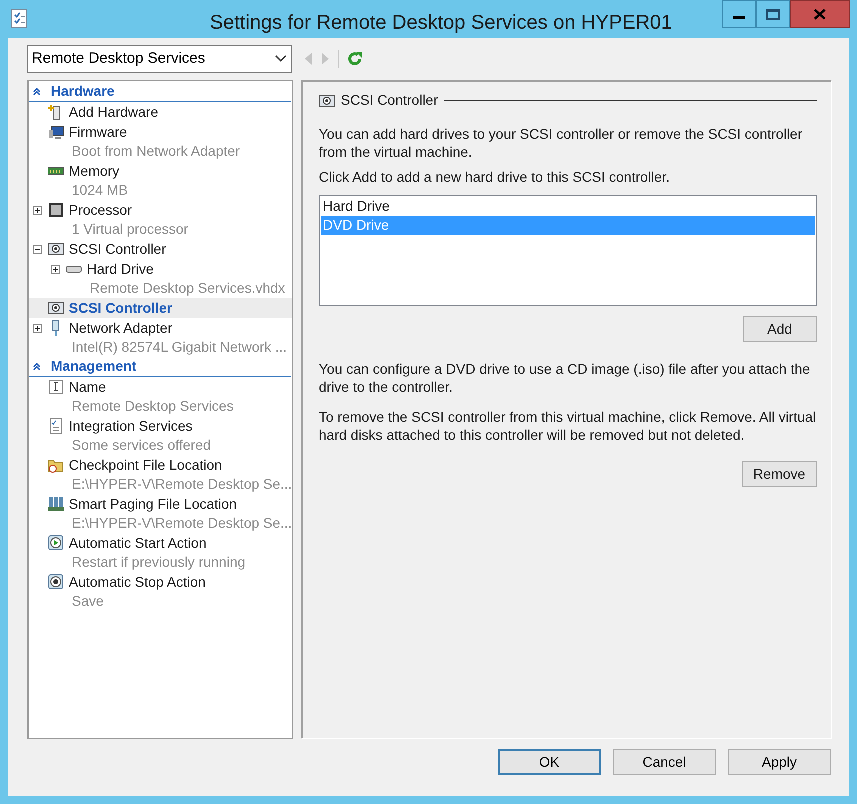  I want to click on tree-item: Hard Drive, so click(160, 269).